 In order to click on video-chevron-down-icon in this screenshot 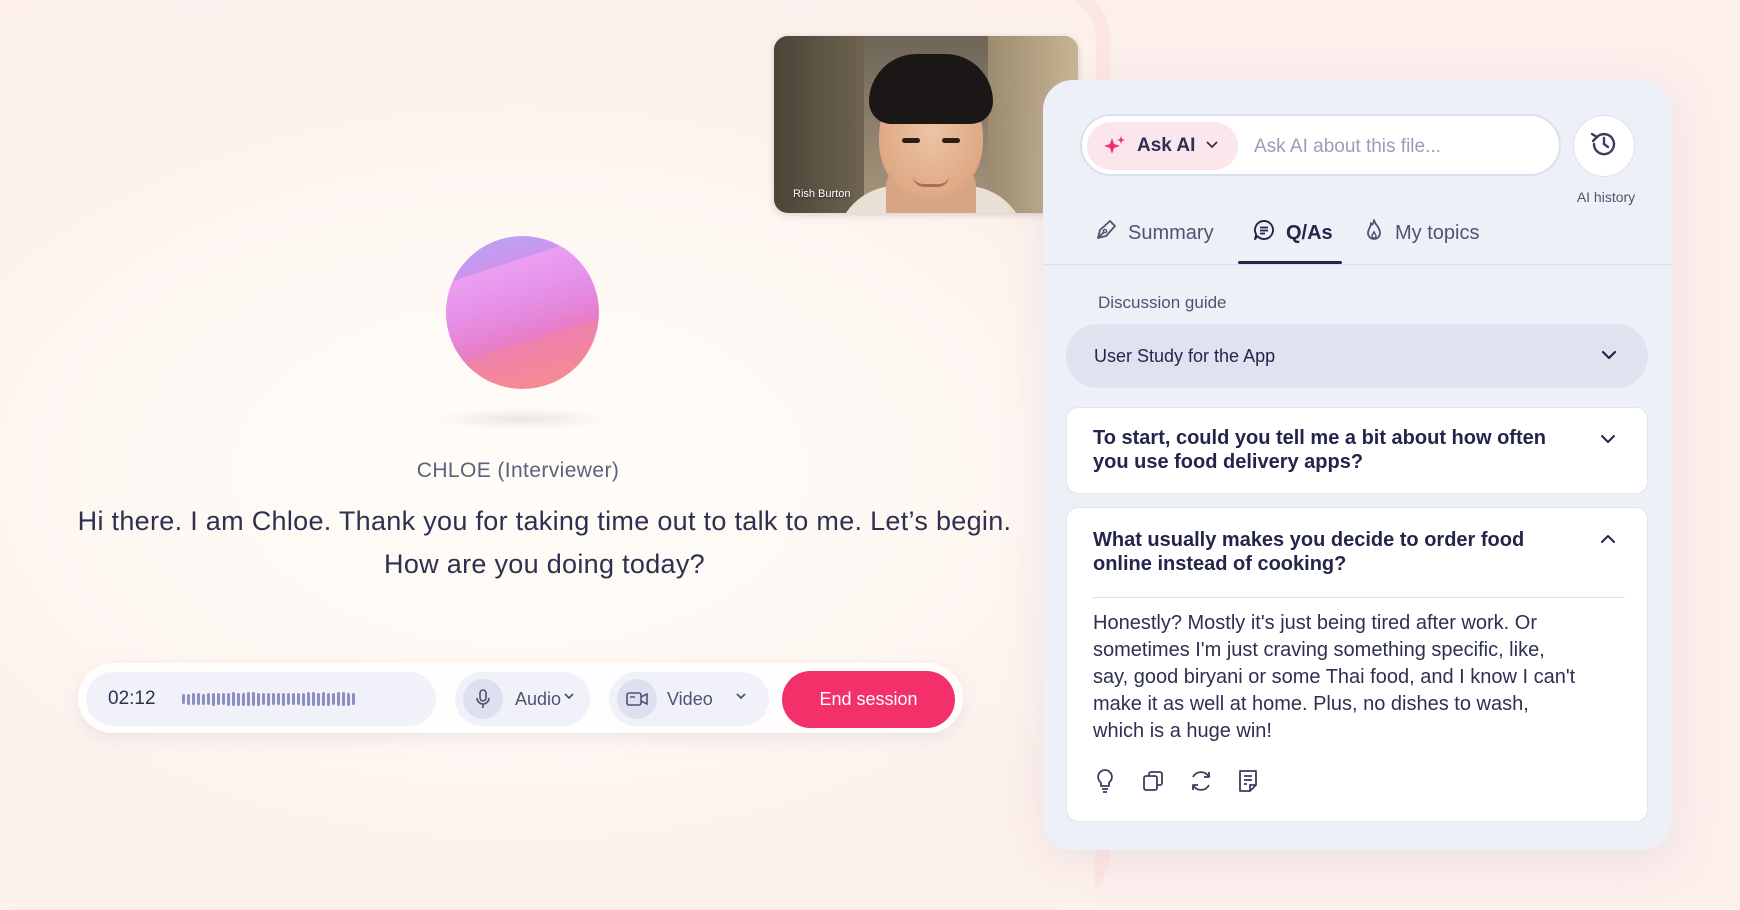, I will do `click(741, 697)`.